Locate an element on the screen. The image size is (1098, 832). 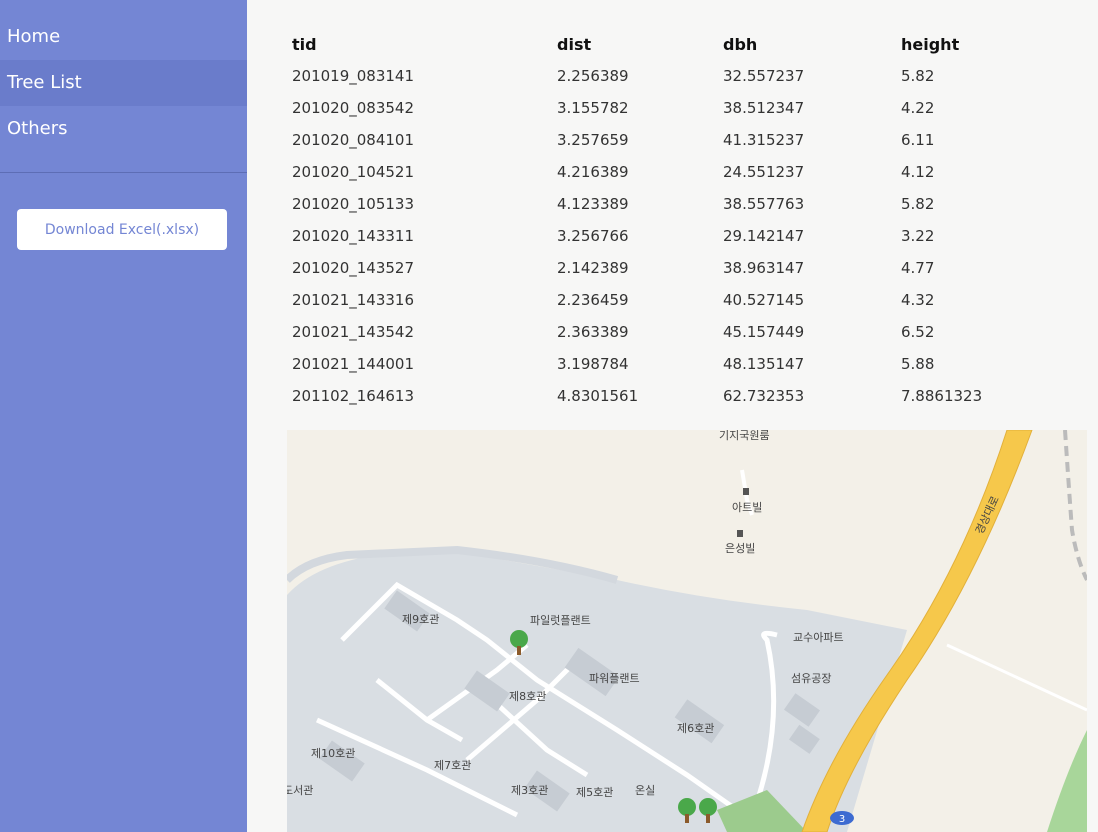
cell-dbh: 38.963147 is located at coordinates (764, 268).